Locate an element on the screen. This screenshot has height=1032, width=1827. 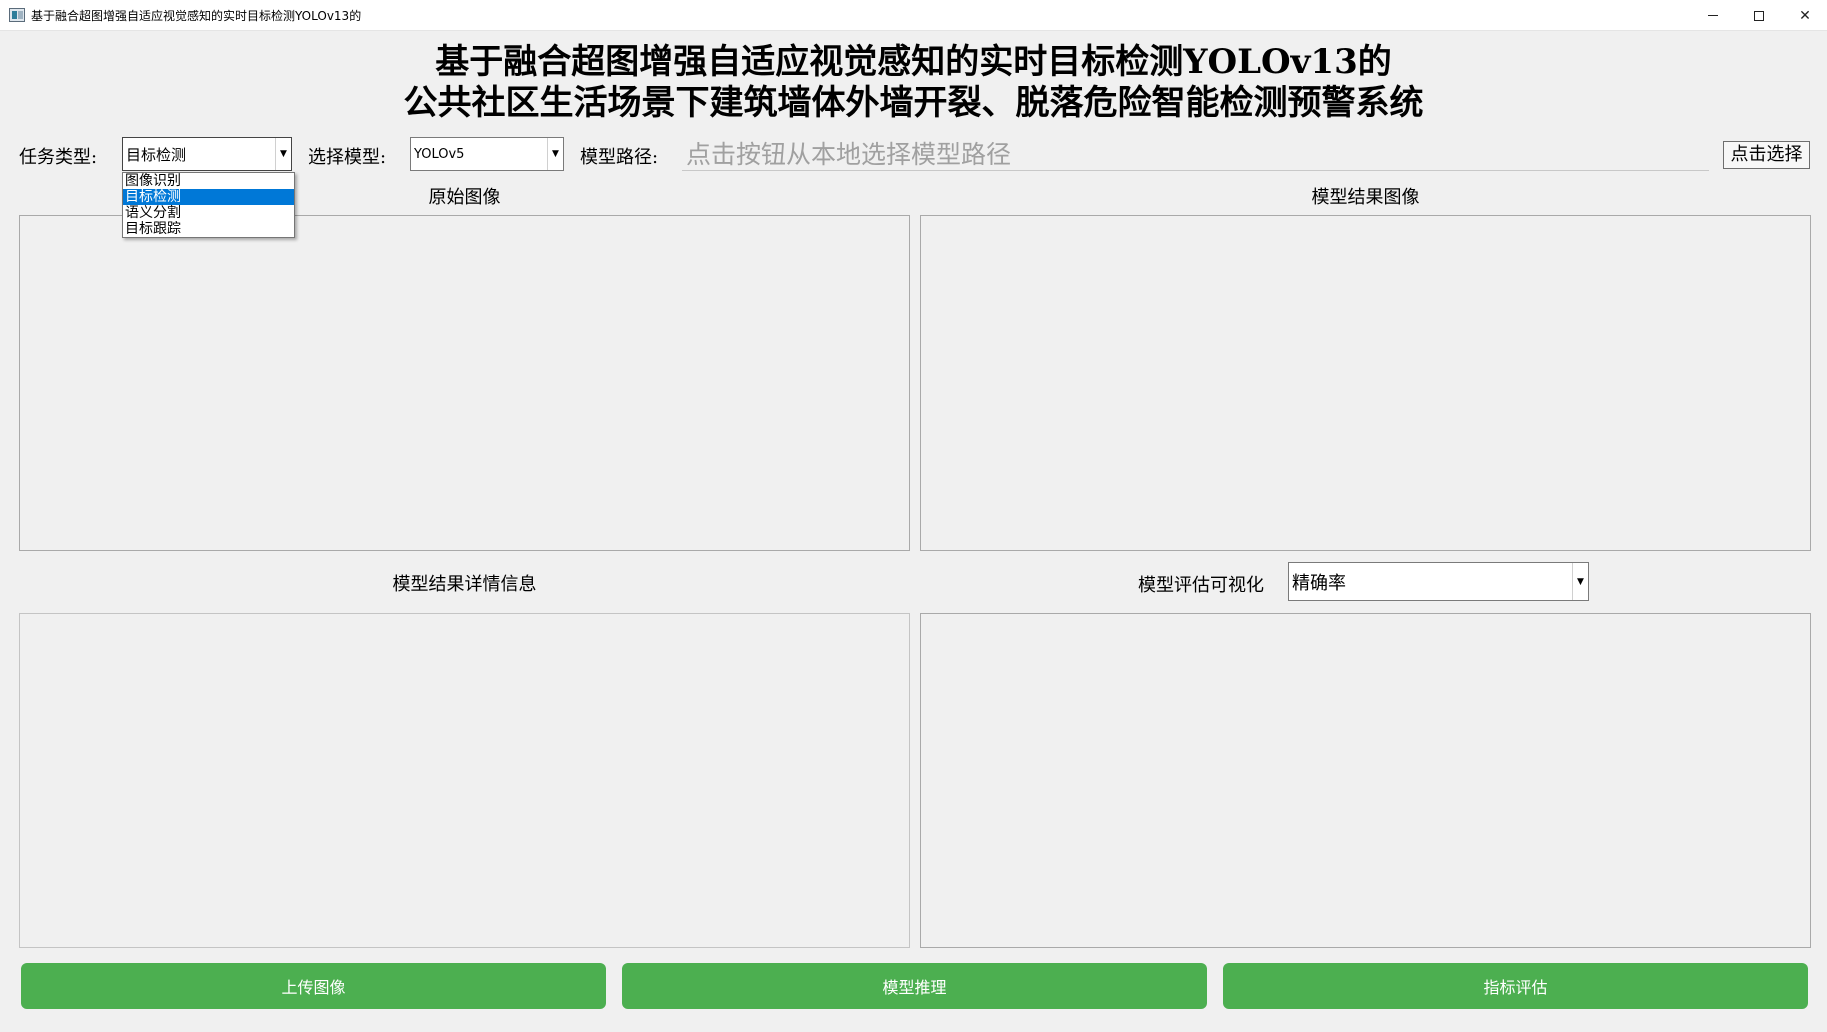
page-title-line2: 公共社区生活场景下建筑墙体外墙开裂、脱落危险智能检测预警系统 is located at coordinates (913, 103).